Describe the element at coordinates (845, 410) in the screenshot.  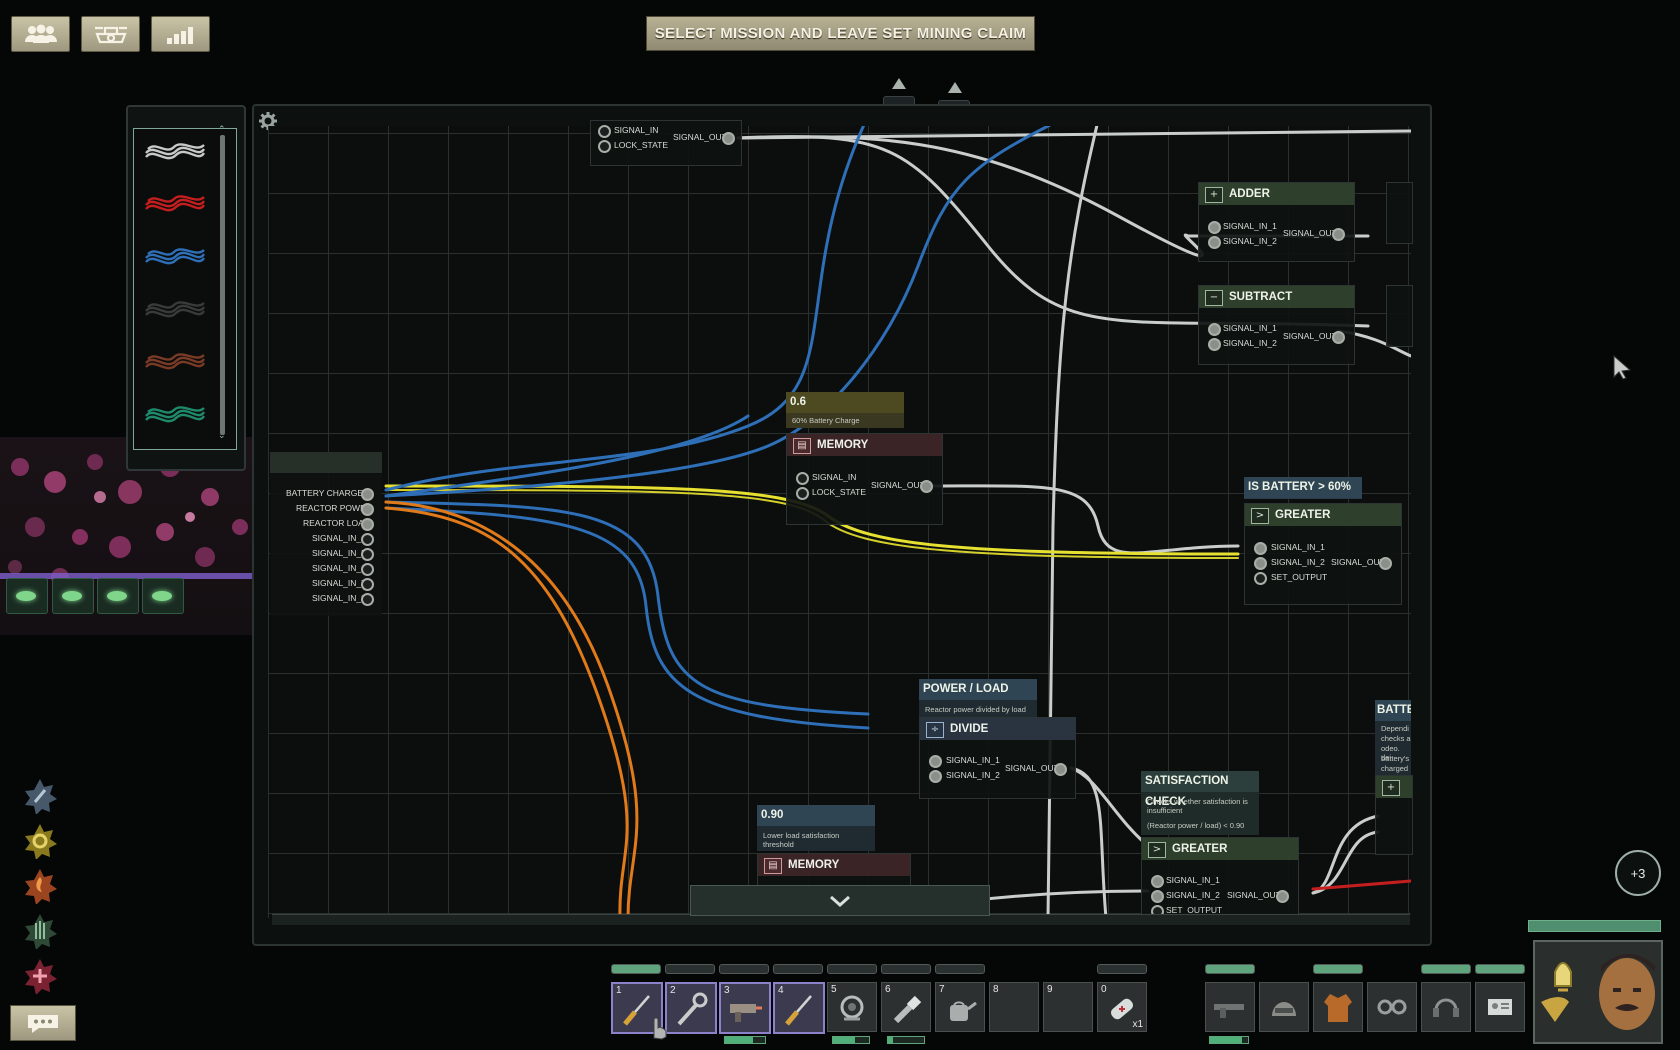
I see `memory1-label: 0.6 60% Battery Charge` at that location.